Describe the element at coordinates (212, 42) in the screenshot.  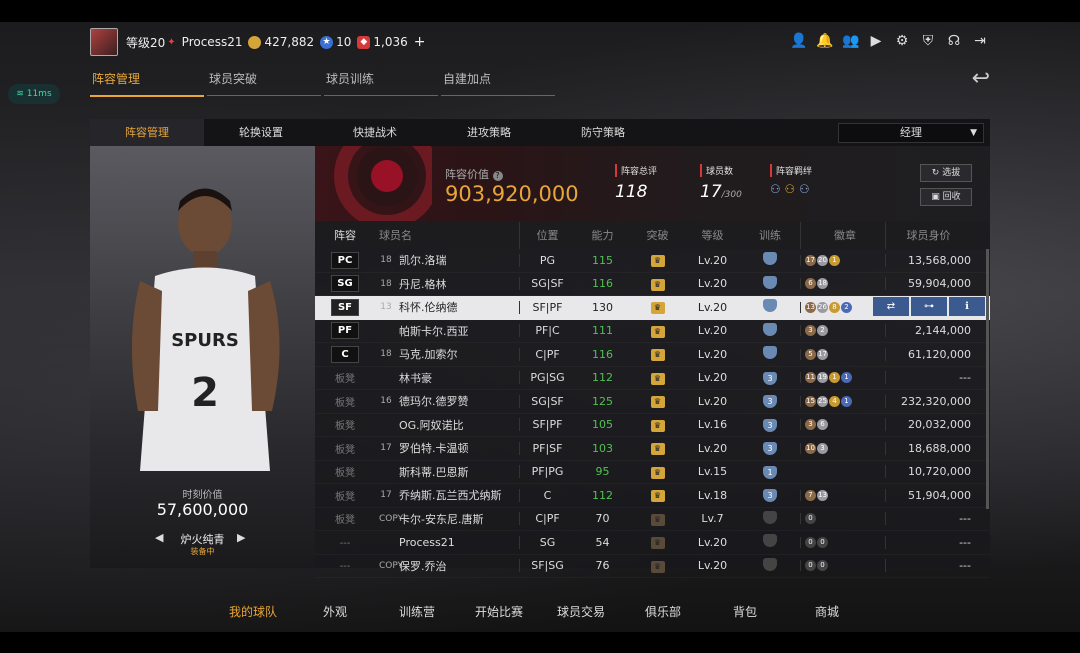
I see `username: Process21` at that location.